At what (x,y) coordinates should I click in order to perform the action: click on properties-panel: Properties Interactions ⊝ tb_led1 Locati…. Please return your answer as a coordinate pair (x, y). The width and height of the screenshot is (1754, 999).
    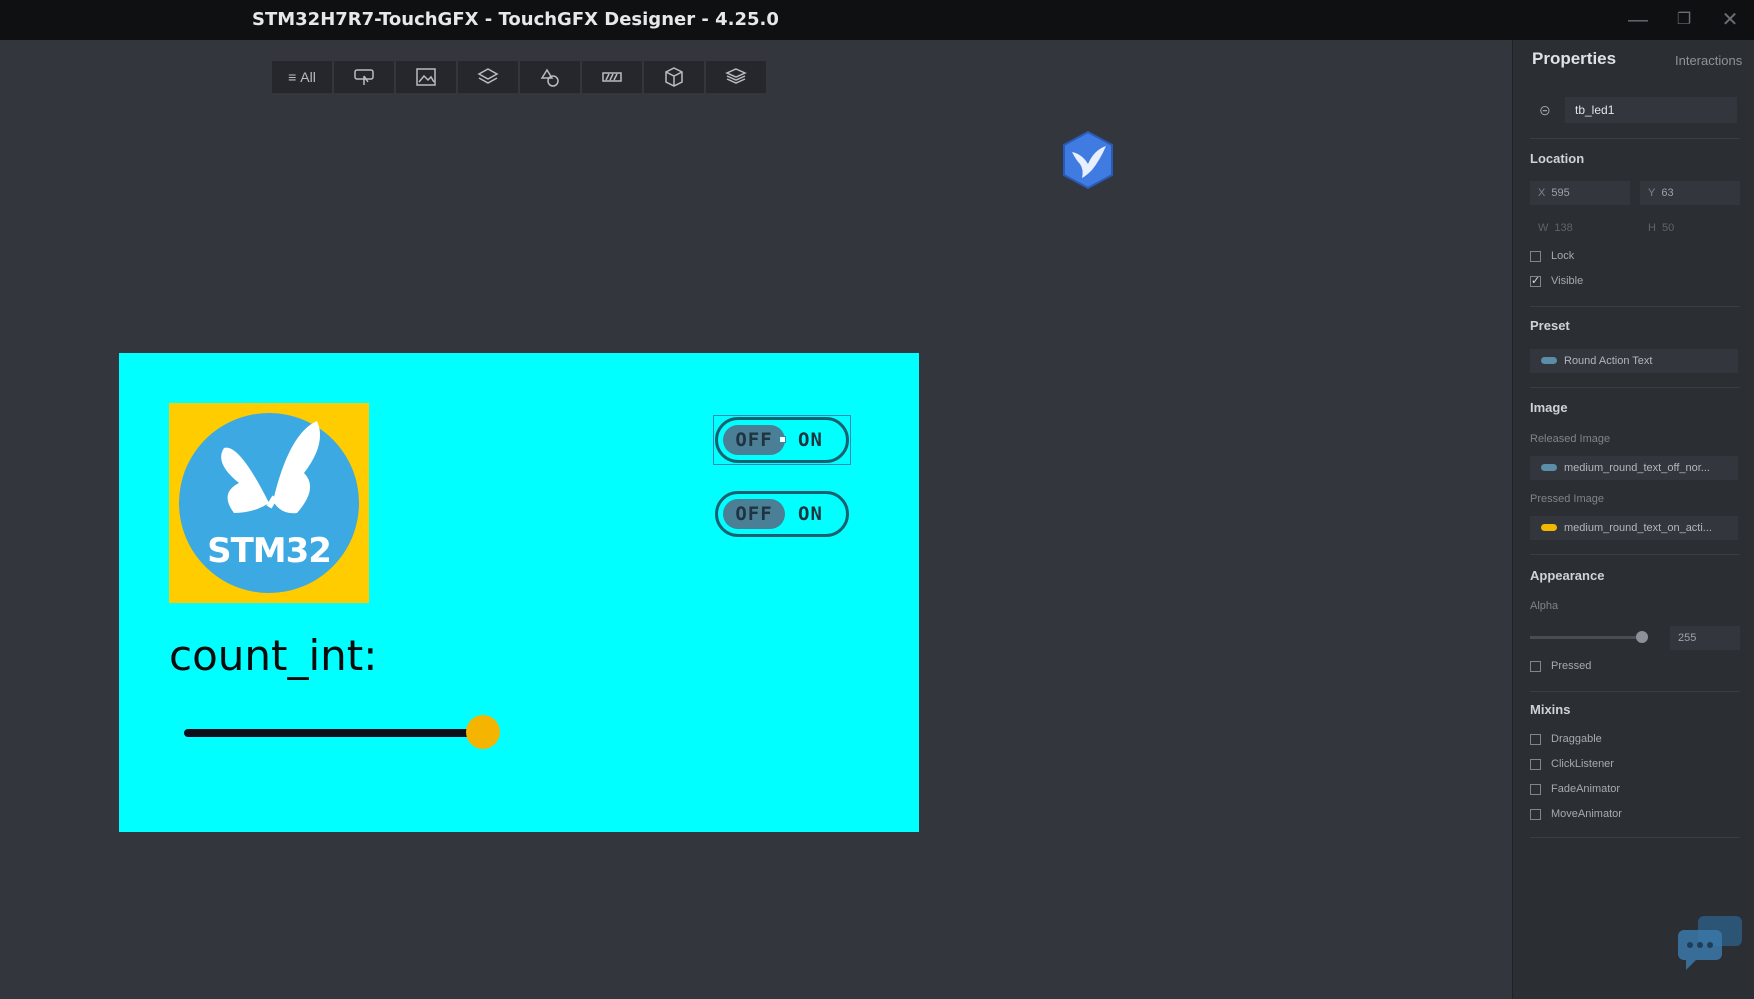
    Looking at the image, I should click on (1633, 519).